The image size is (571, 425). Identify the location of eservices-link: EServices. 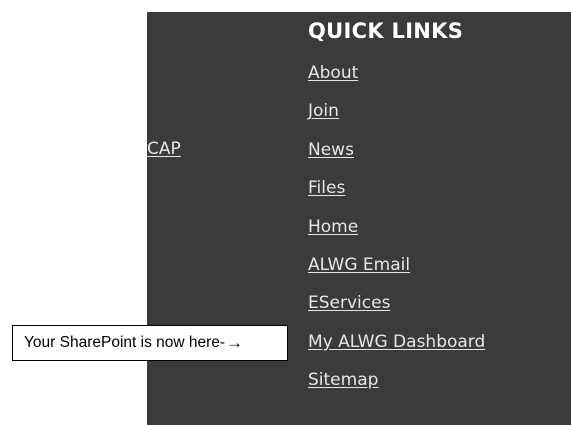
(349, 303).